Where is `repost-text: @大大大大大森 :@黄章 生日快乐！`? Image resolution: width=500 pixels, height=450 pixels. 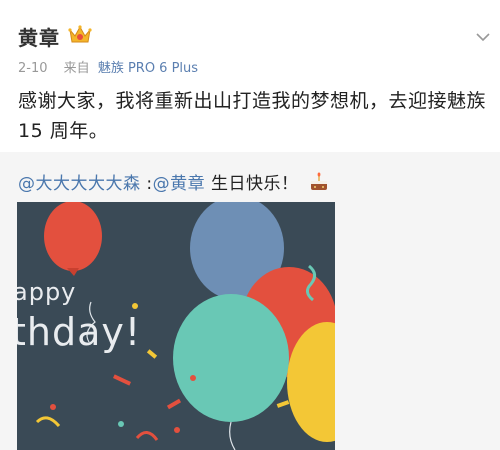 repost-text: @大大大大大森 :@黄章 生日快乐！ is located at coordinates (174, 181).